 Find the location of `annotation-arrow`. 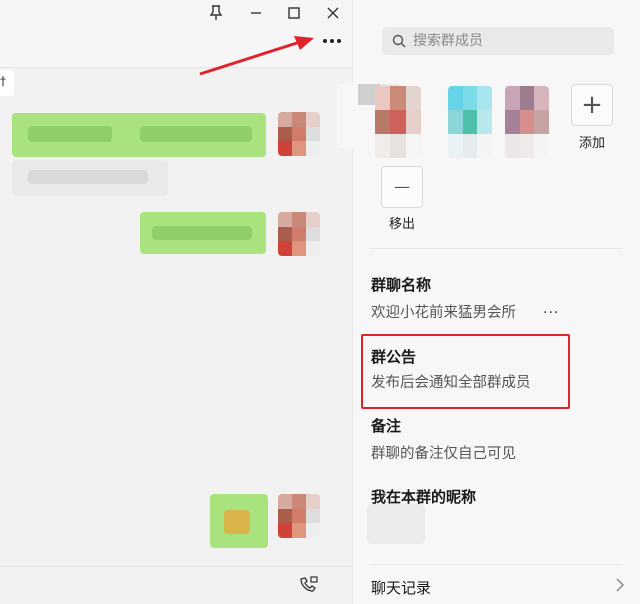

annotation-arrow is located at coordinates (256, 56).